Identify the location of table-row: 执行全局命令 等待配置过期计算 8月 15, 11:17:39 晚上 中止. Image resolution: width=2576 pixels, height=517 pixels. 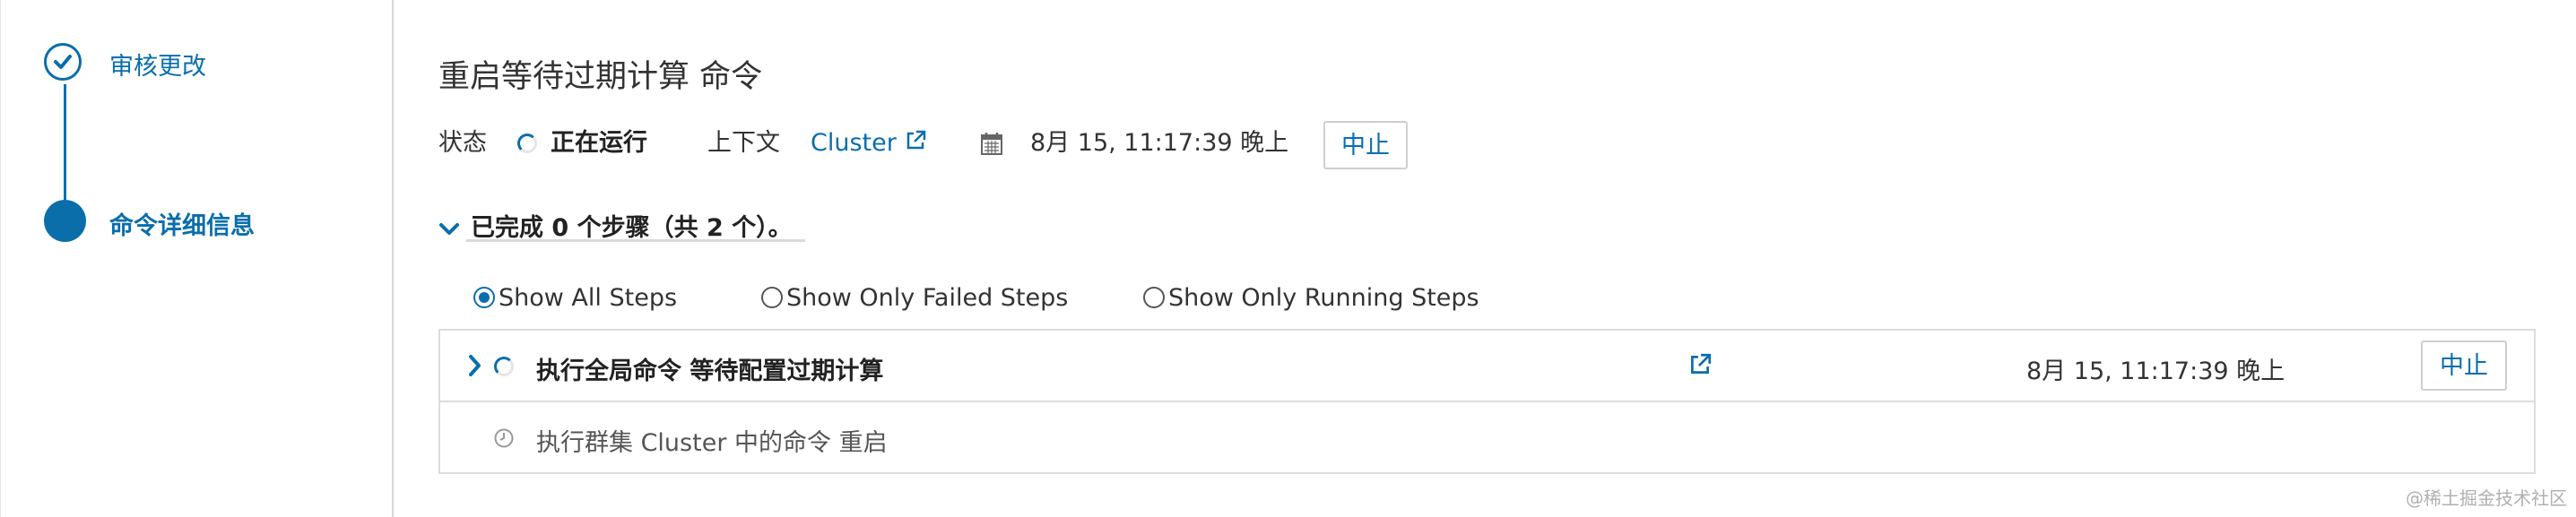
(1487, 366).